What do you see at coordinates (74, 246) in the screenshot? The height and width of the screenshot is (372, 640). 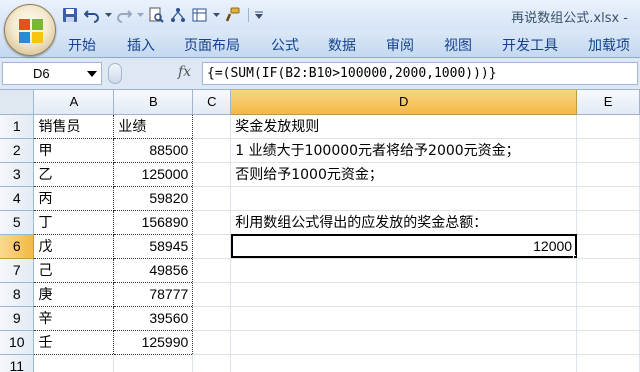 I see `cell-a: 戊` at bounding box center [74, 246].